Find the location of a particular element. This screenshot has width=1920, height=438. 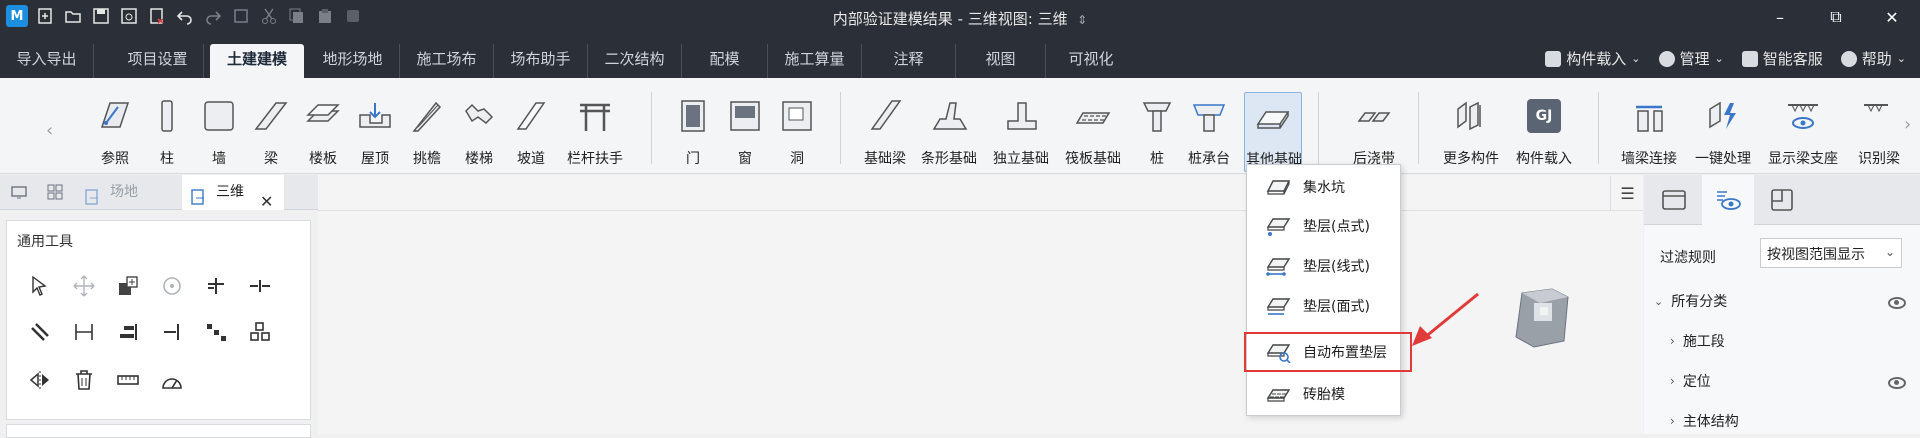

ribbon-foundation-beam-button: 基础梁 is located at coordinates (885, 133).